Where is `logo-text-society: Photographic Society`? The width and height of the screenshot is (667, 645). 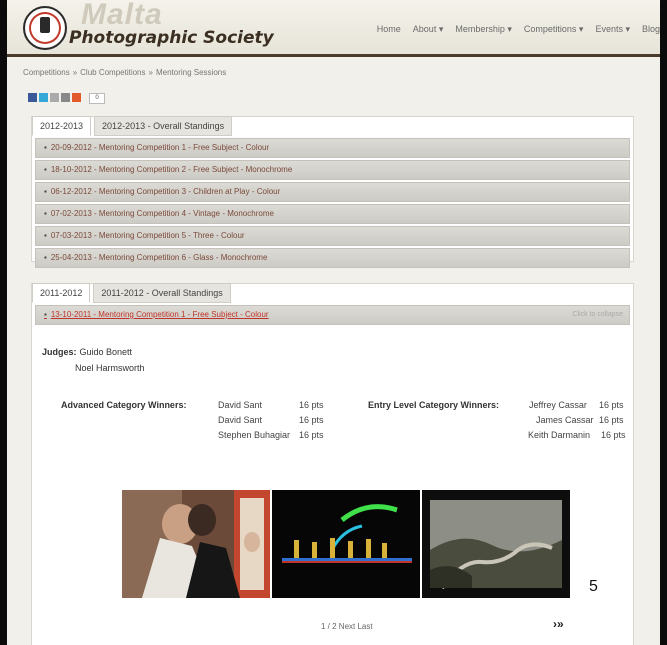 logo-text-society: Photographic Society is located at coordinates (171, 38).